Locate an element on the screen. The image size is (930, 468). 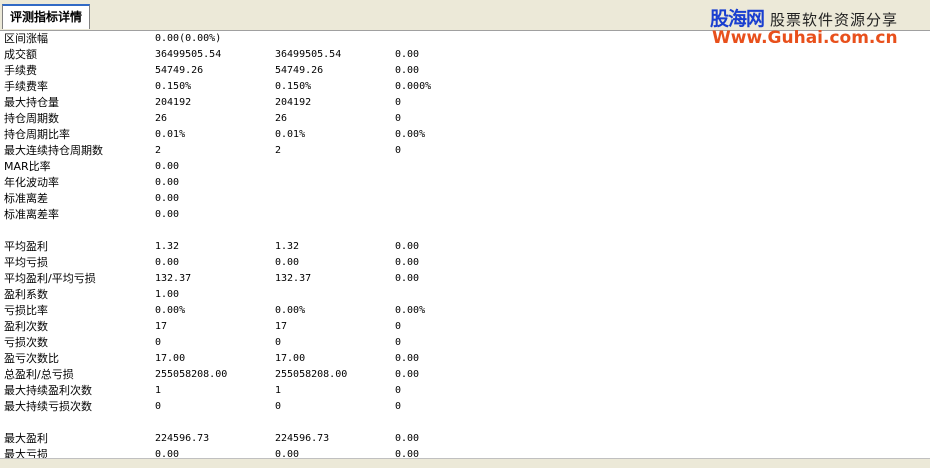
metric-label: 最大持仓量 is located at coordinates (31, 102).